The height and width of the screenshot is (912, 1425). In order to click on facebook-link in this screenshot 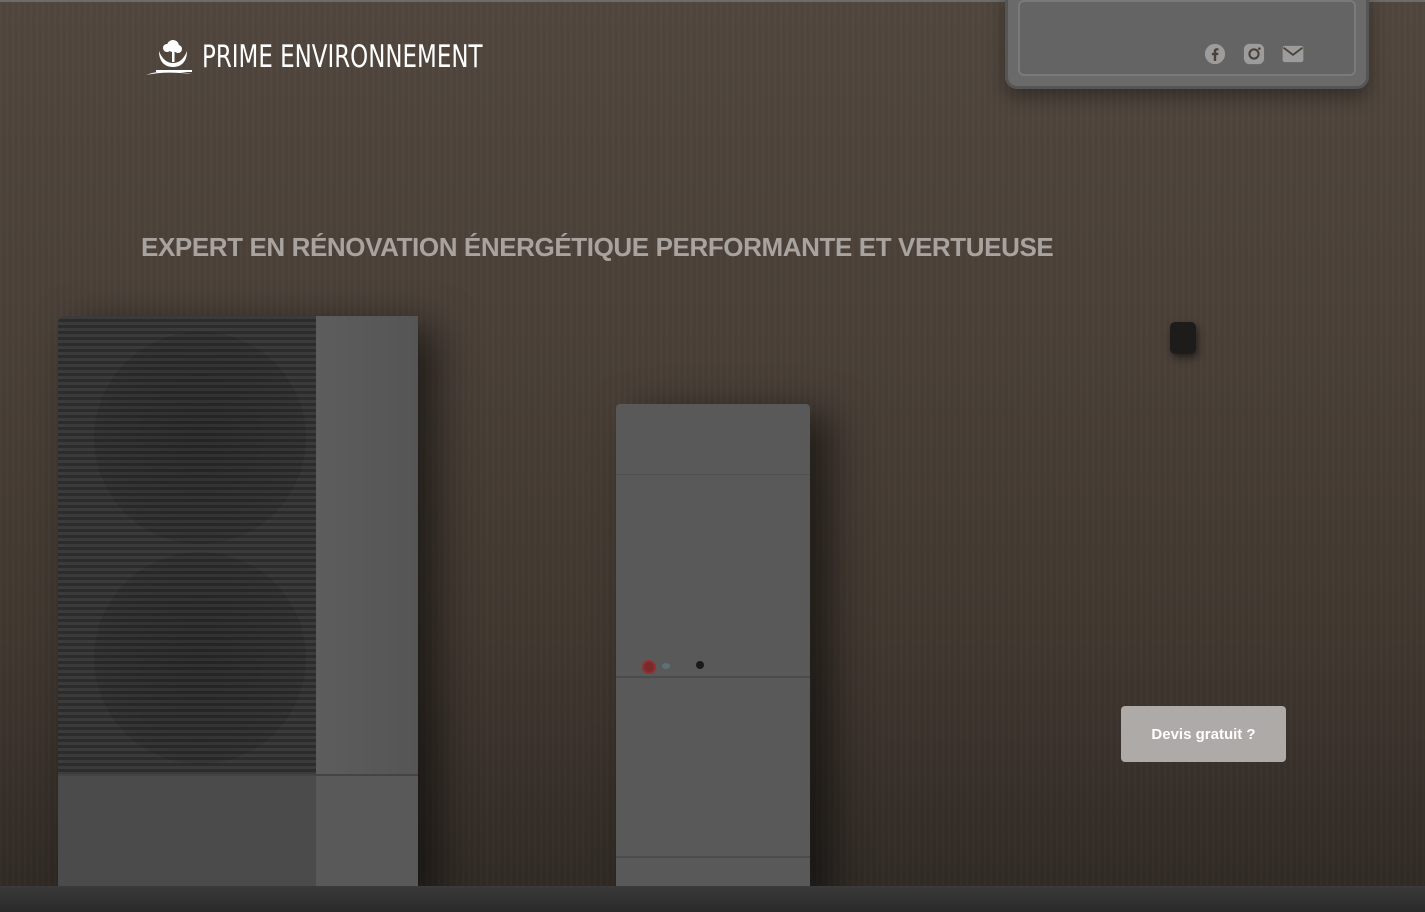, I will do `click(1215, 56)`.